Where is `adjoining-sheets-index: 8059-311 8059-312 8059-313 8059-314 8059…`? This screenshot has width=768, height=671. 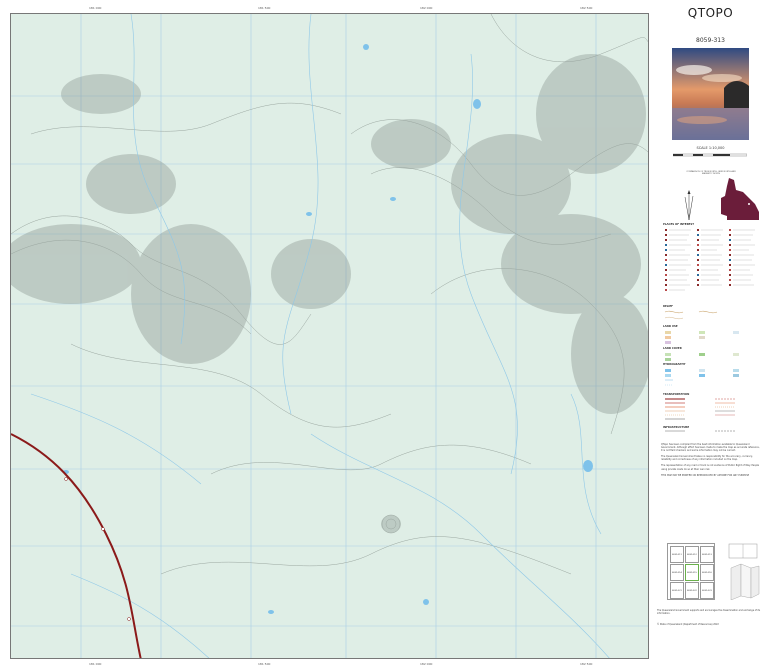
adjoining-sheets-index: 8059-311 8059-312 8059-313 8059-314 8059… is located at coordinates (691, 571).